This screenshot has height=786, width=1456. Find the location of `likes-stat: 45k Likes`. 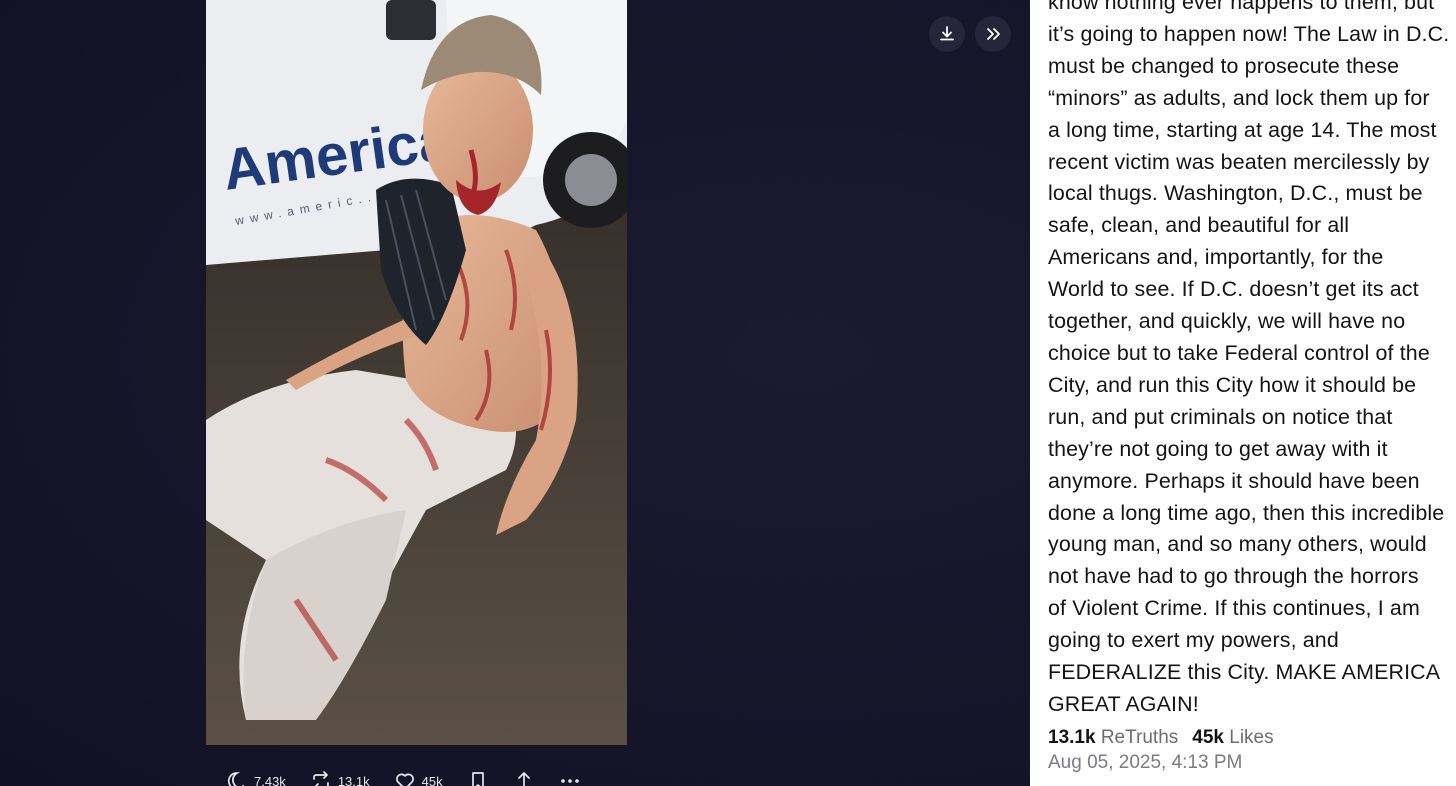

likes-stat: 45k Likes is located at coordinates (1232, 738).